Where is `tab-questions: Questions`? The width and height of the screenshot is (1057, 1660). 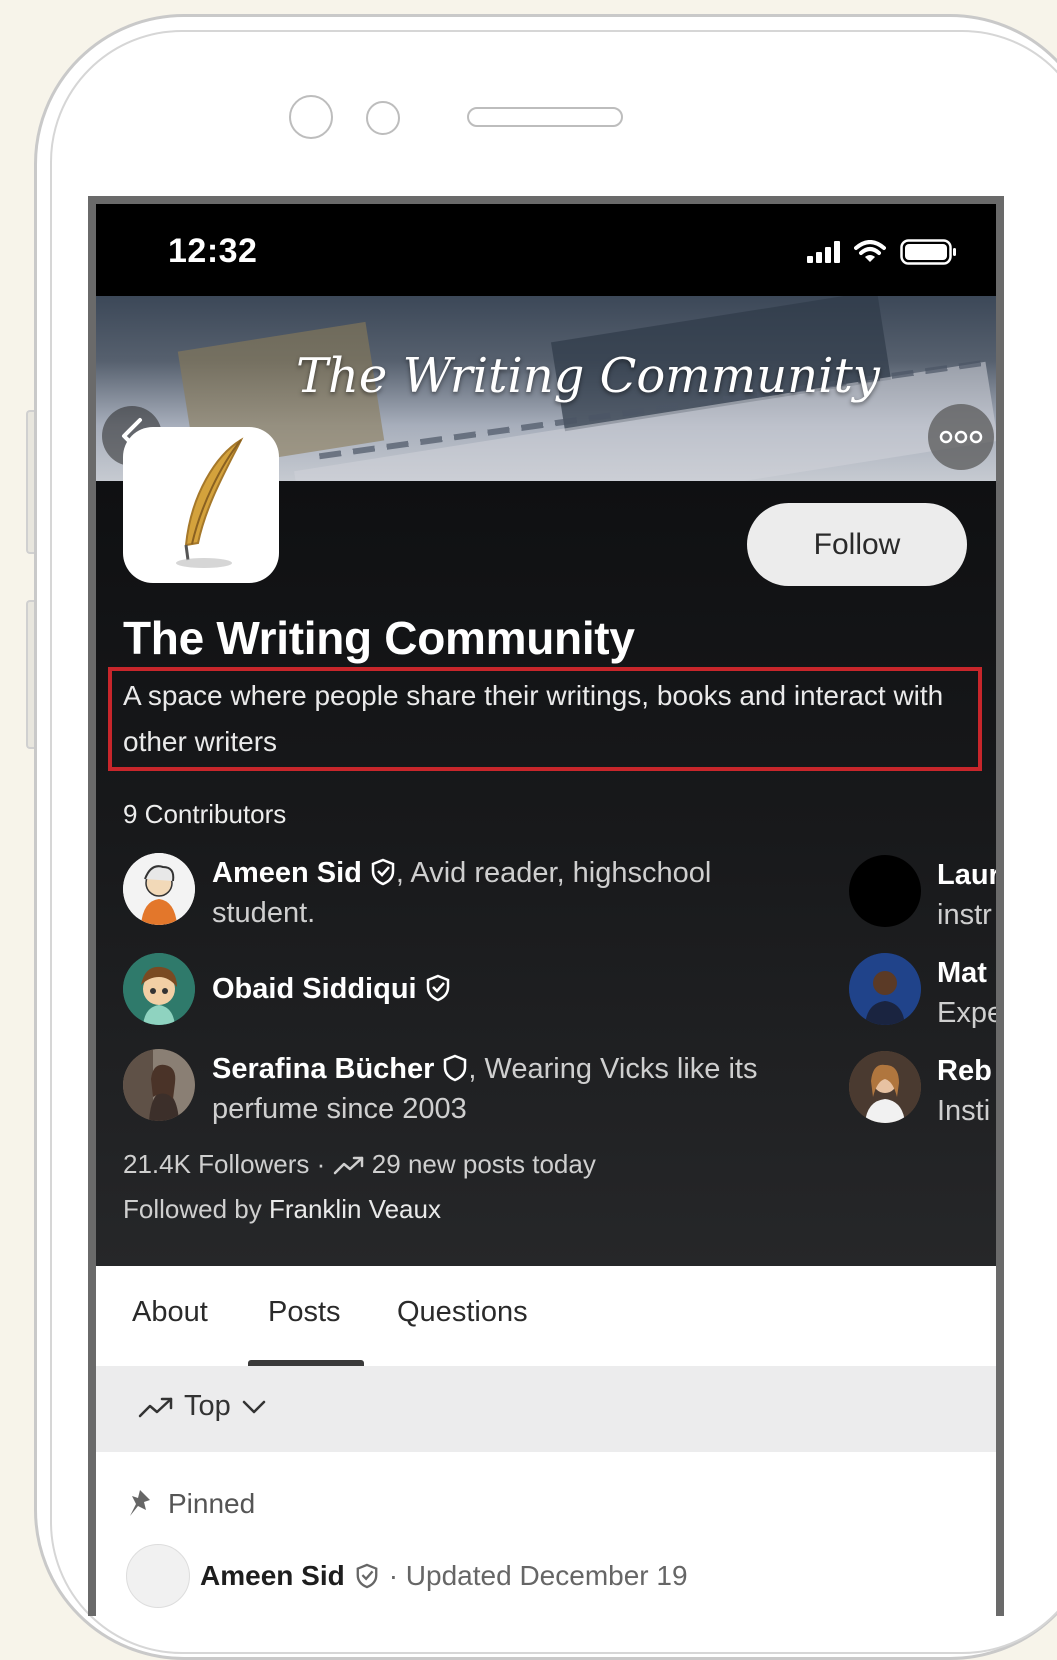 tab-questions: Questions is located at coordinates (462, 1312).